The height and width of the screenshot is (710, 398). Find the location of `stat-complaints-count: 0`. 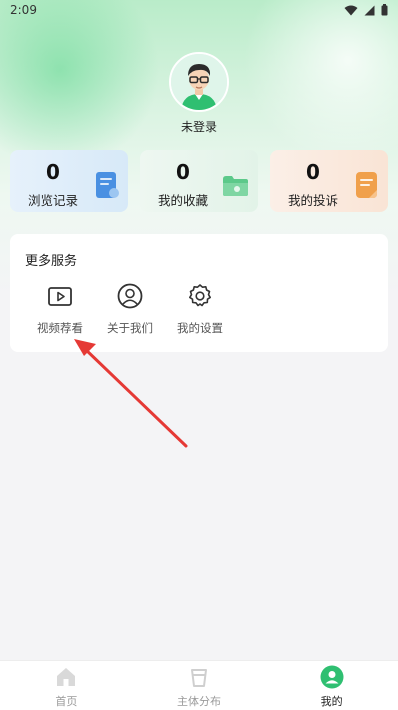

stat-complaints-count: 0 is located at coordinates (313, 172).